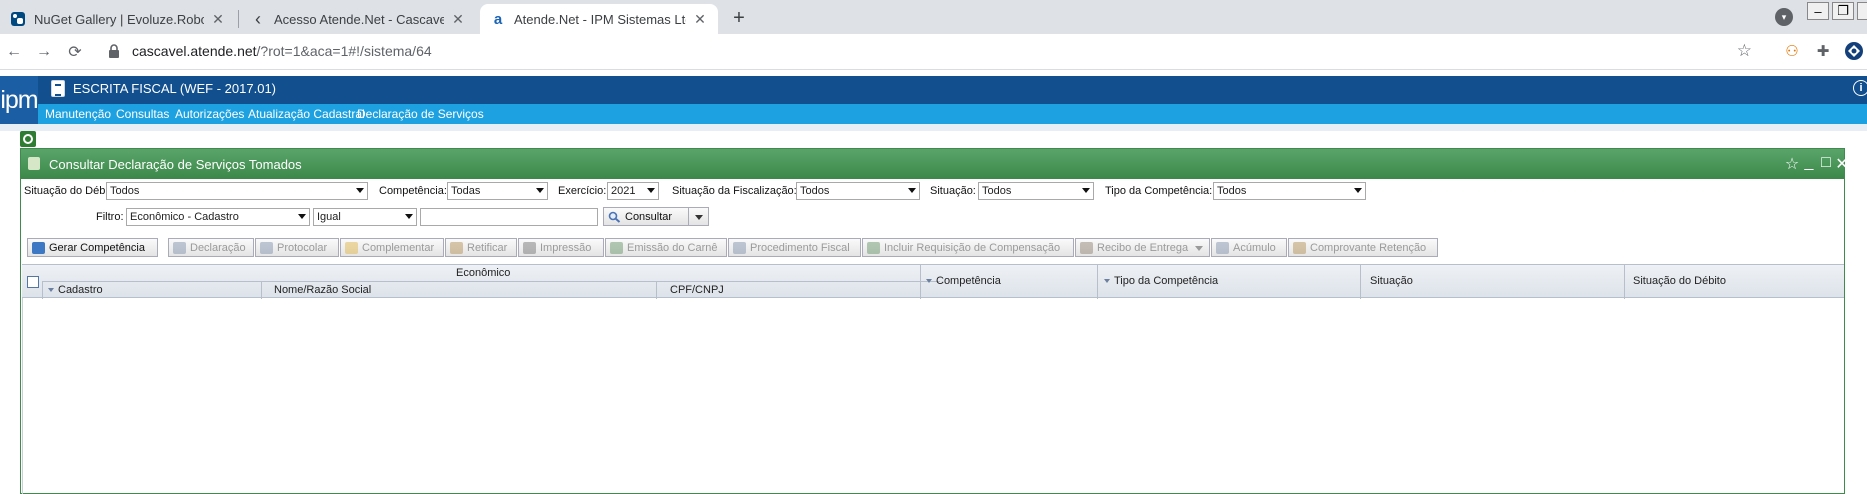 This screenshot has height=494, width=1867. What do you see at coordinates (509, 217) in the screenshot?
I see `filtro-text-input` at bounding box center [509, 217].